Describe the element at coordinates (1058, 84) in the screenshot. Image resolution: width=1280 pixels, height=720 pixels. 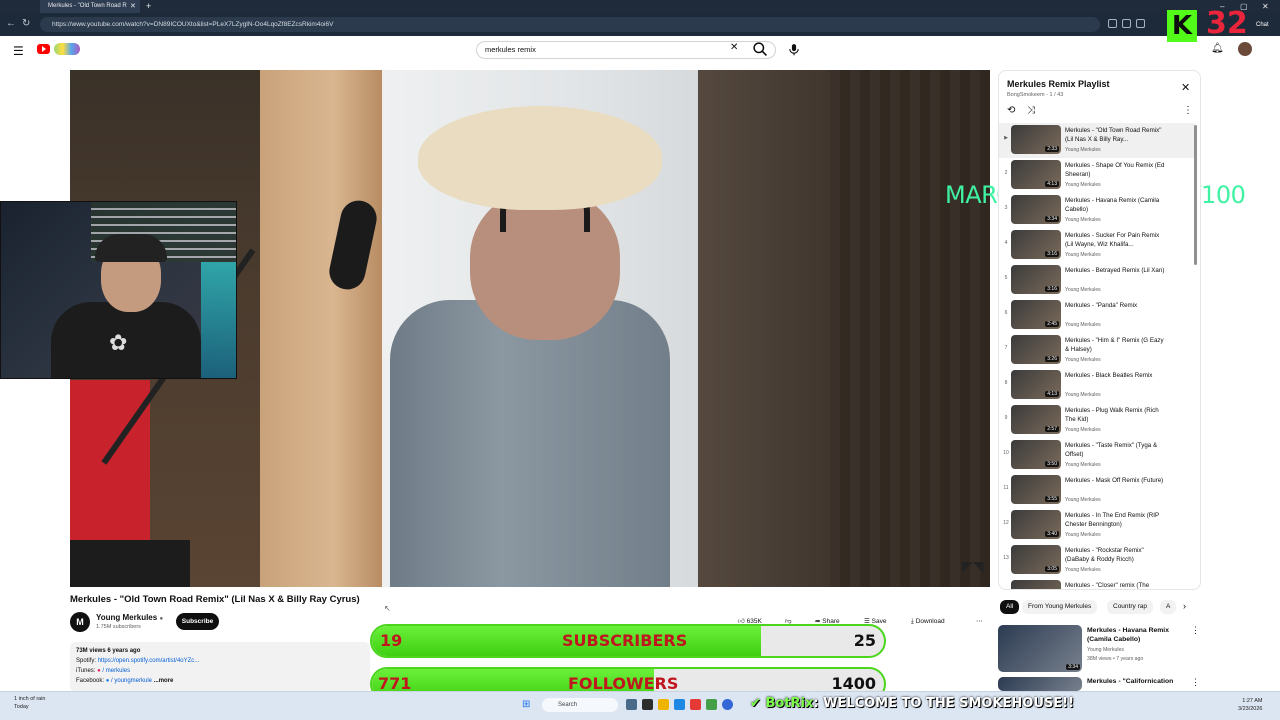
I see `playlist-title: Merkules Remix Playlist` at that location.